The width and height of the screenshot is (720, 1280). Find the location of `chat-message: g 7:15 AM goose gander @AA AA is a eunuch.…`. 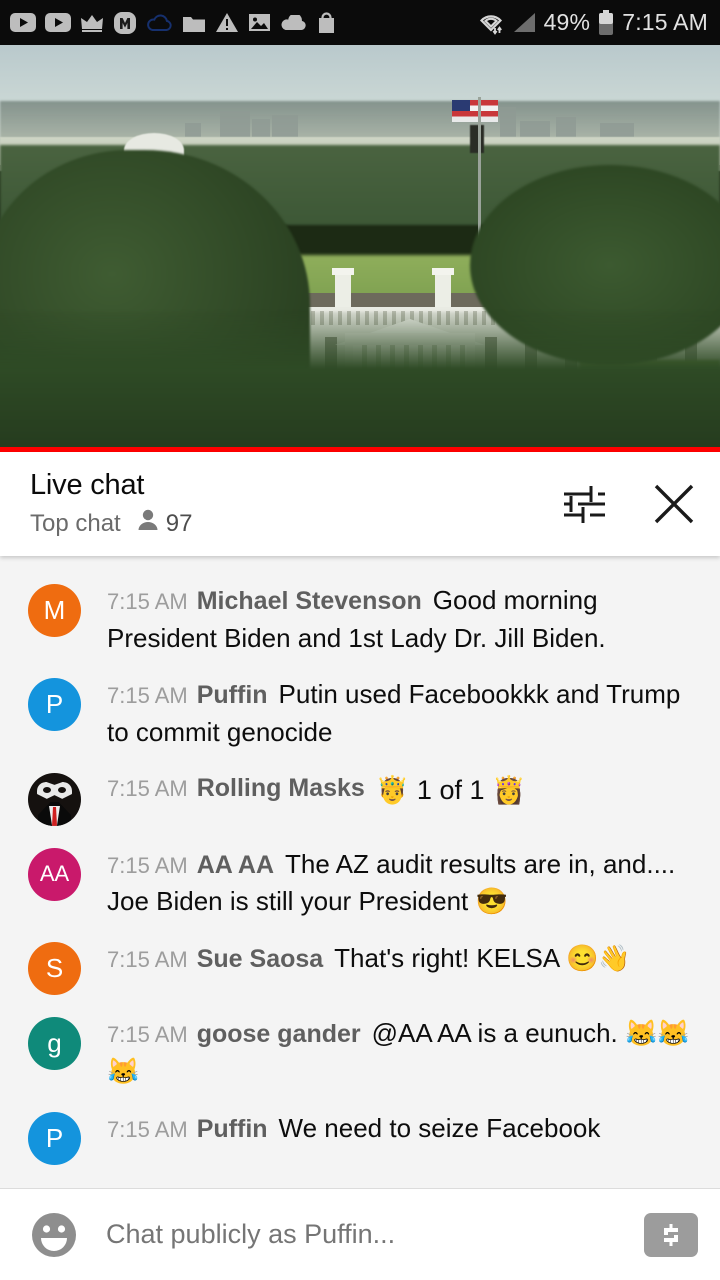

chat-message: g 7:15 AM goose gander @AA AA is a eunuch.… is located at coordinates (360, 1052).